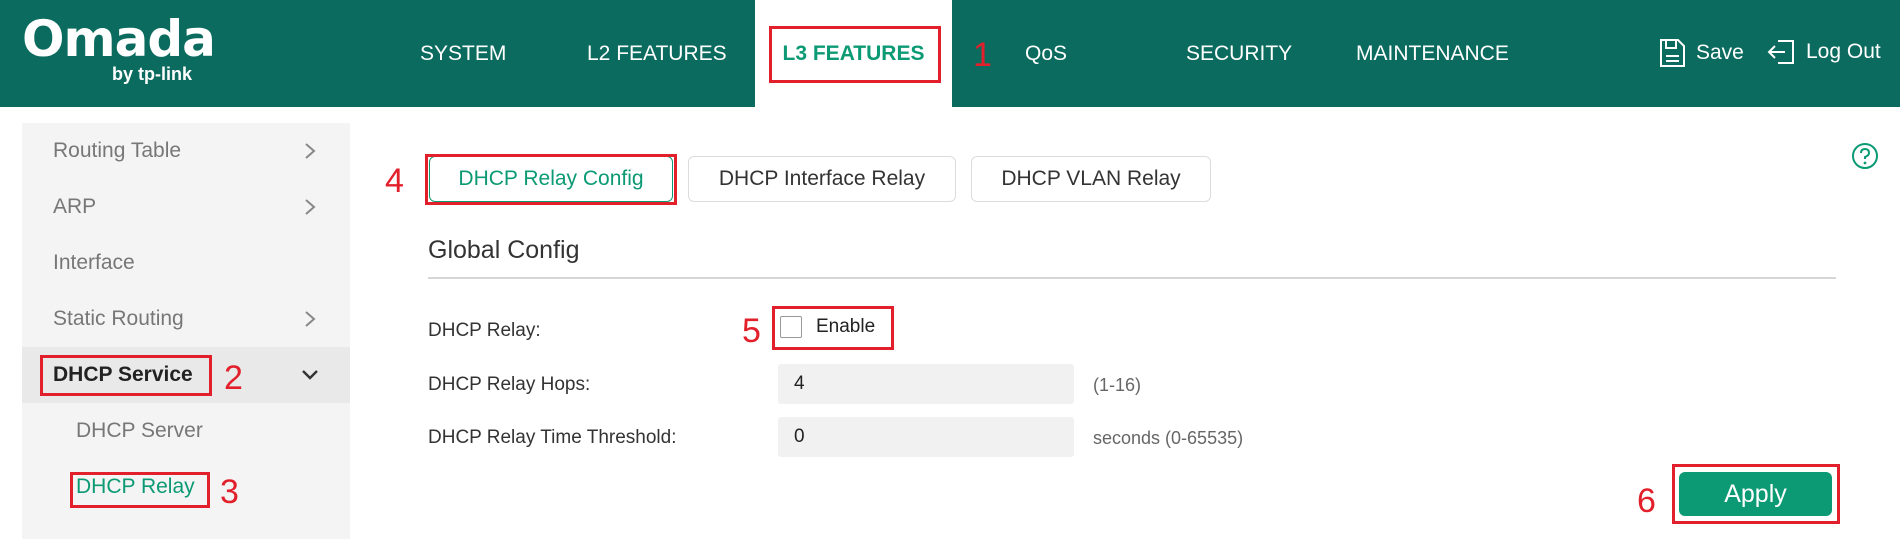 The height and width of the screenshot is (539, 1900). I want to click on step-number-6: 6, so click(1646, 501).